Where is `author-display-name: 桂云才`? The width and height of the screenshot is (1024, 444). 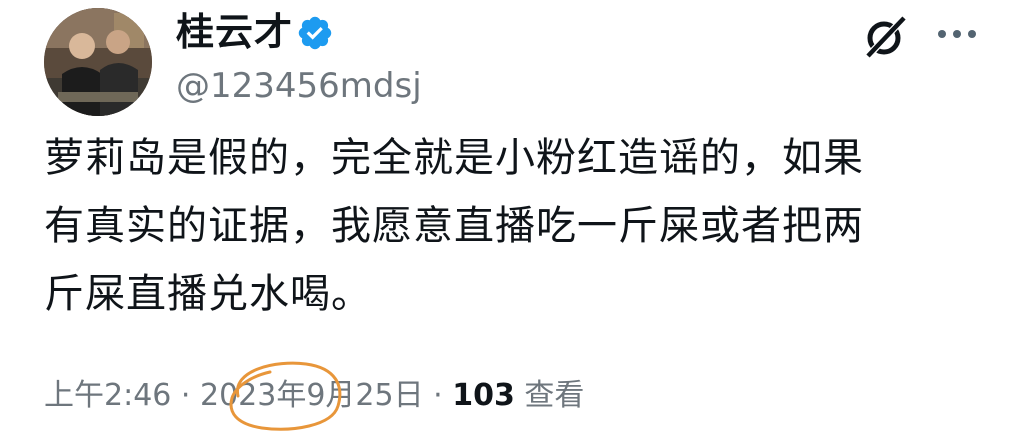 author-display-name: 桂云才 is located at coordinates (234, 32).